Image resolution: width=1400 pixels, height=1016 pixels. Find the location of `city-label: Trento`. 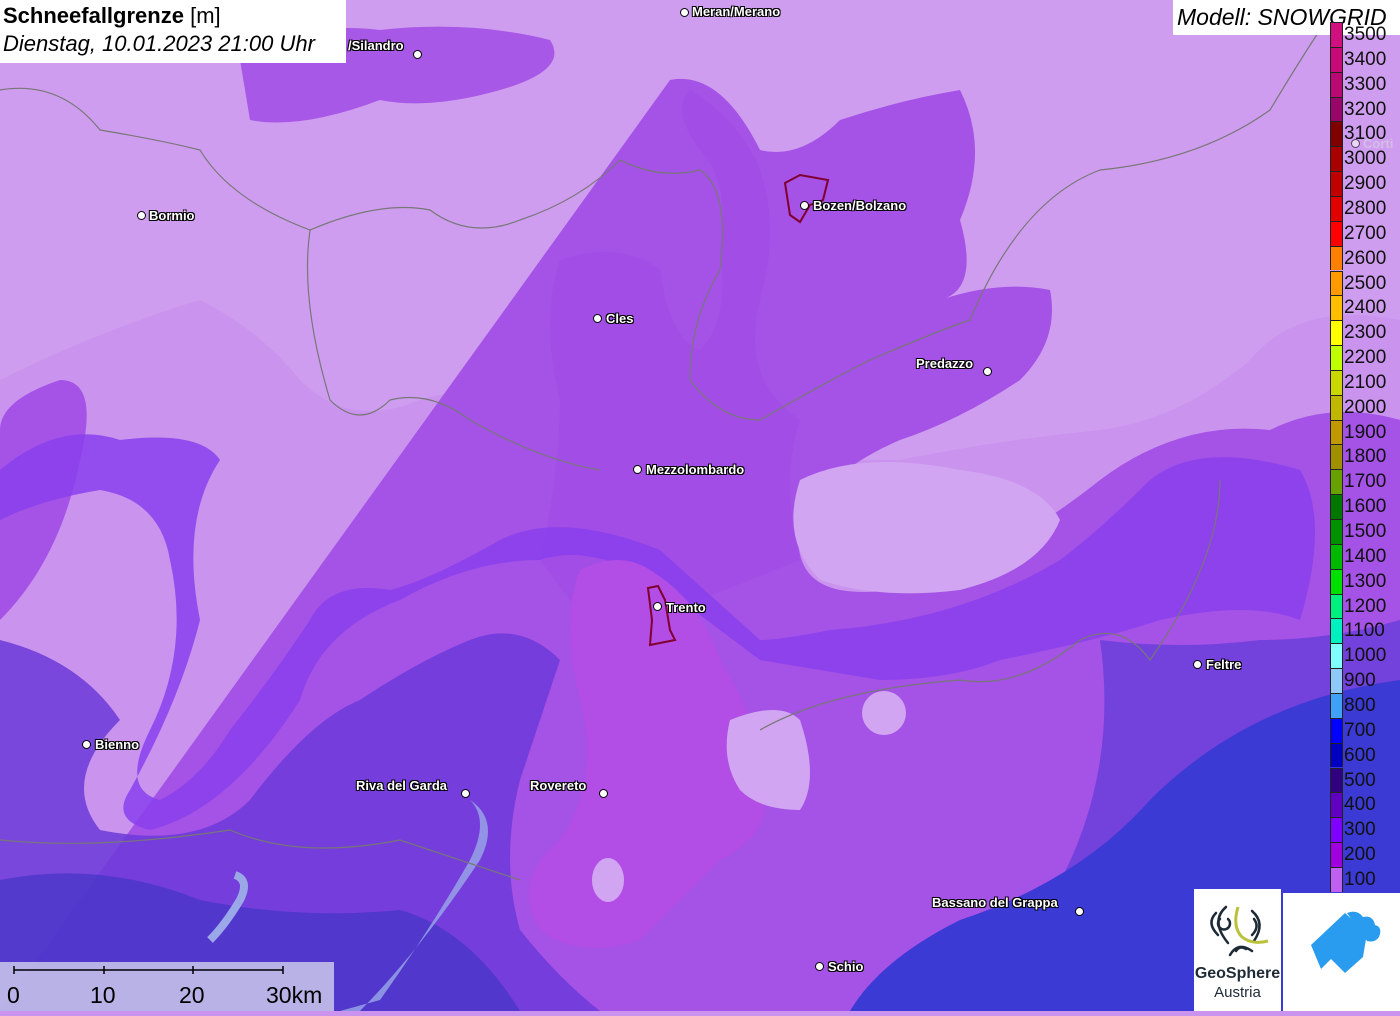

city-label: Trento is located at coordinates (686, 607).